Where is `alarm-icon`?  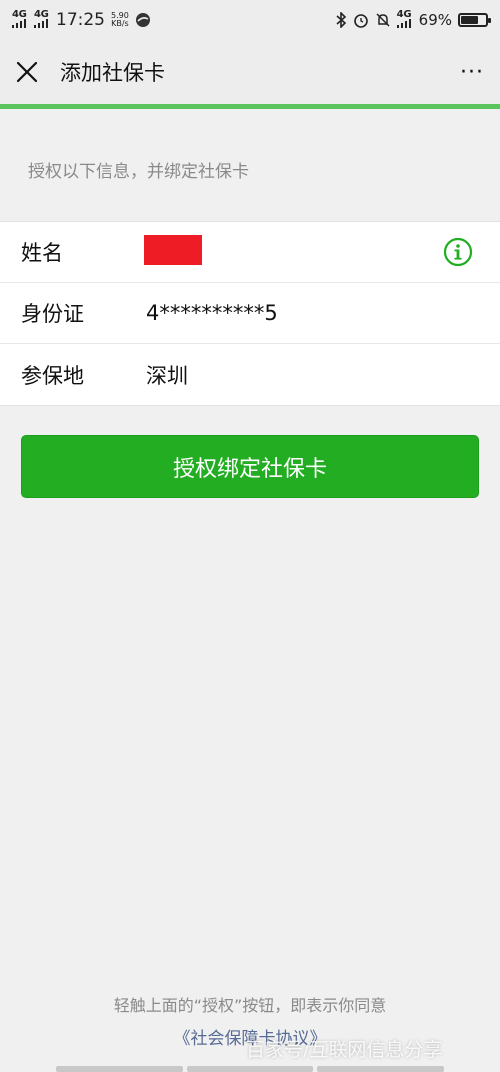 alarm-icon is located at coordinates (360, 21).